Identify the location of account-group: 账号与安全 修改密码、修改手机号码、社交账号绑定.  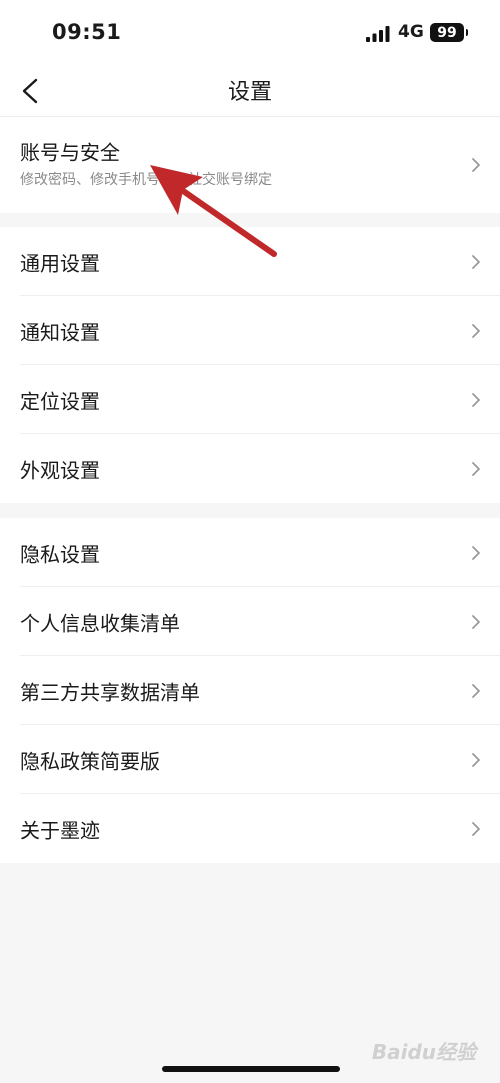
(250, 165).